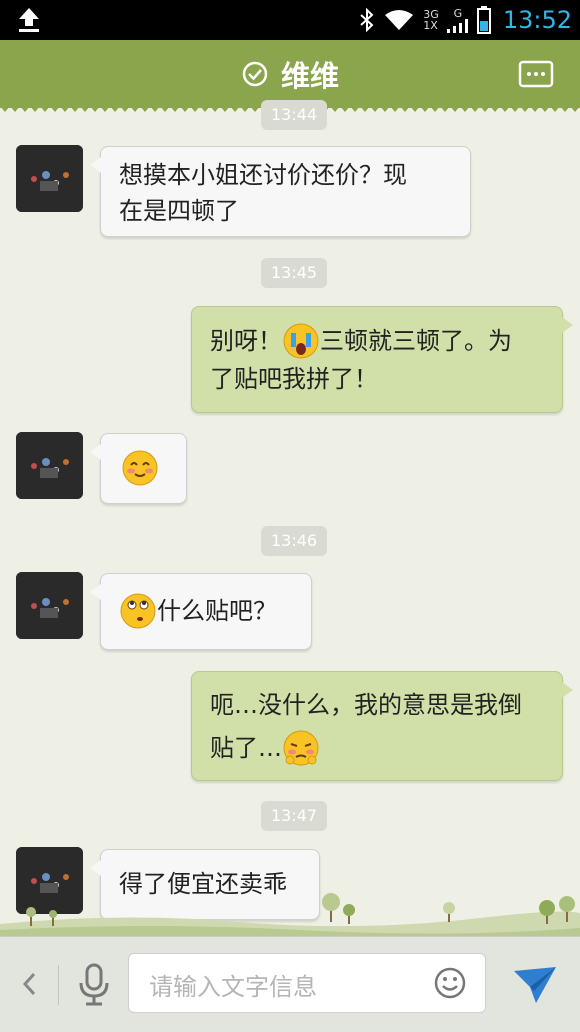 The image size is (580, 1032). What do you see at coordinates (233, 987) in the screenshot?
I see `message-input-placeholder: 请输入文字信息` at bounding box center [233, 987].